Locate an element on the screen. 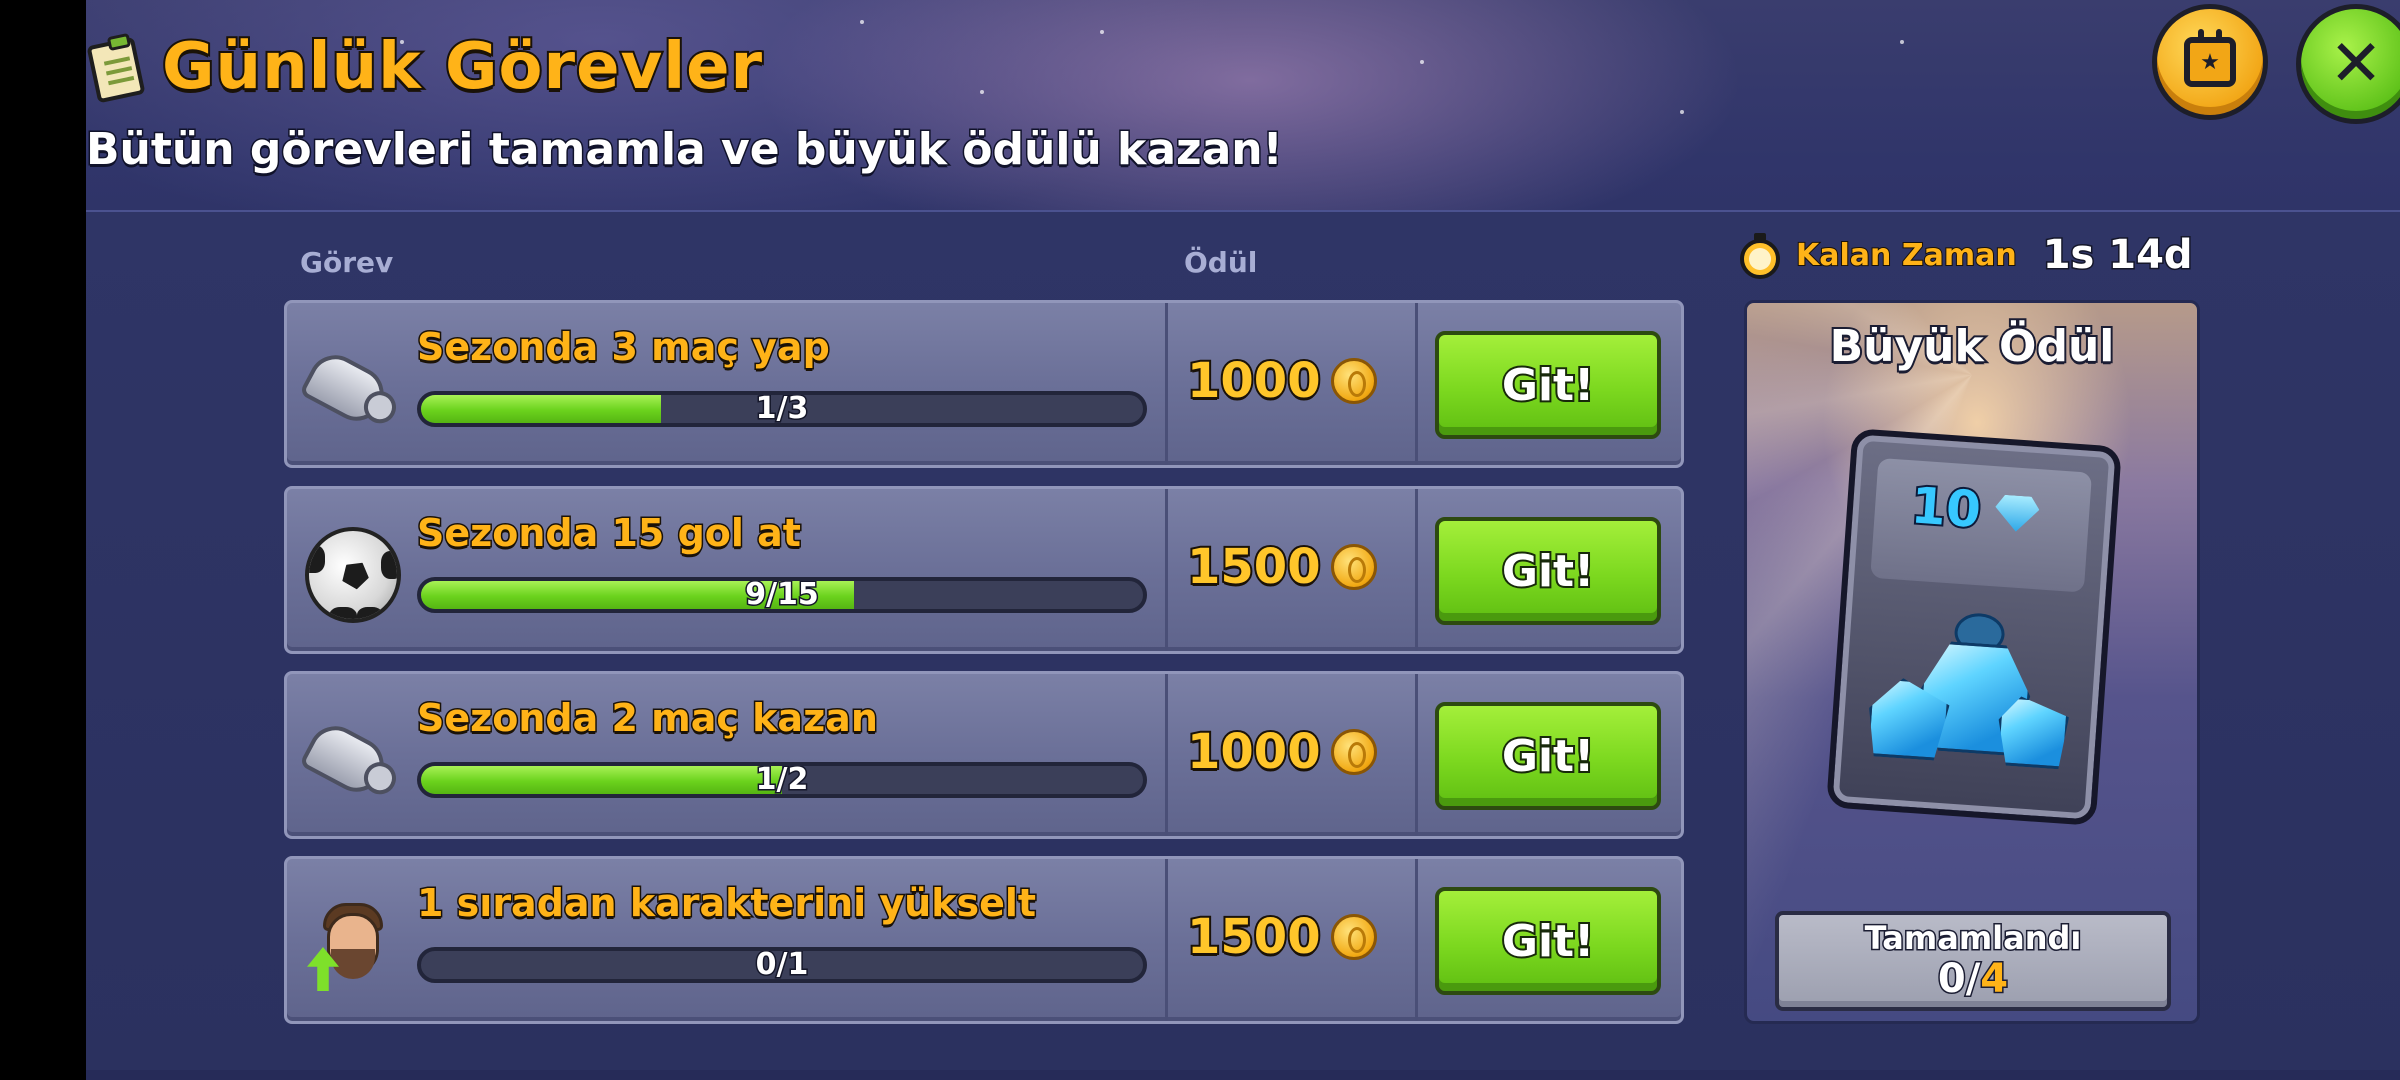 The width and height of the screenshot is (2400, 1080). stopwatch-icon is located at coordinates (1760, 256).